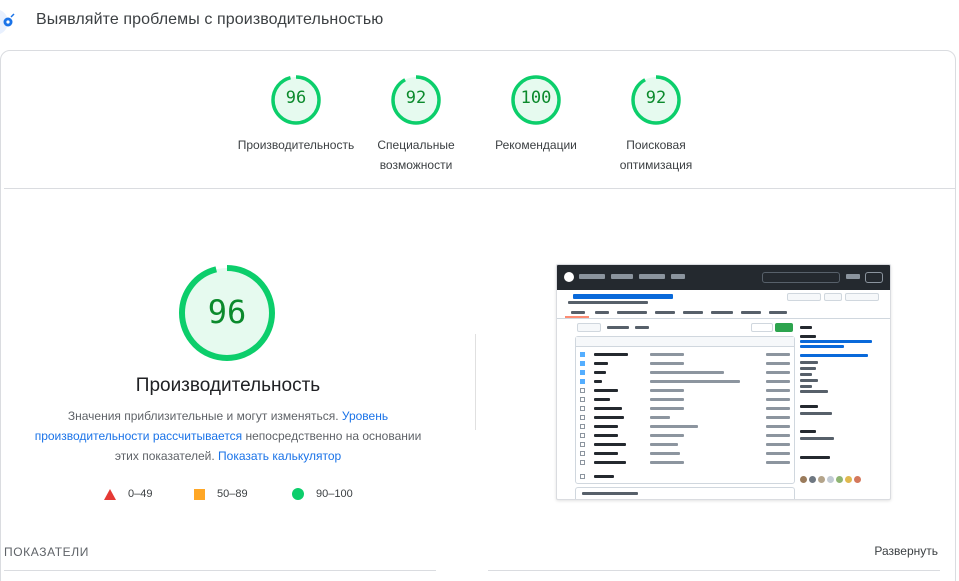  I want to click on score-legend: 0–49 50–89 90–100, so click(228, 496).